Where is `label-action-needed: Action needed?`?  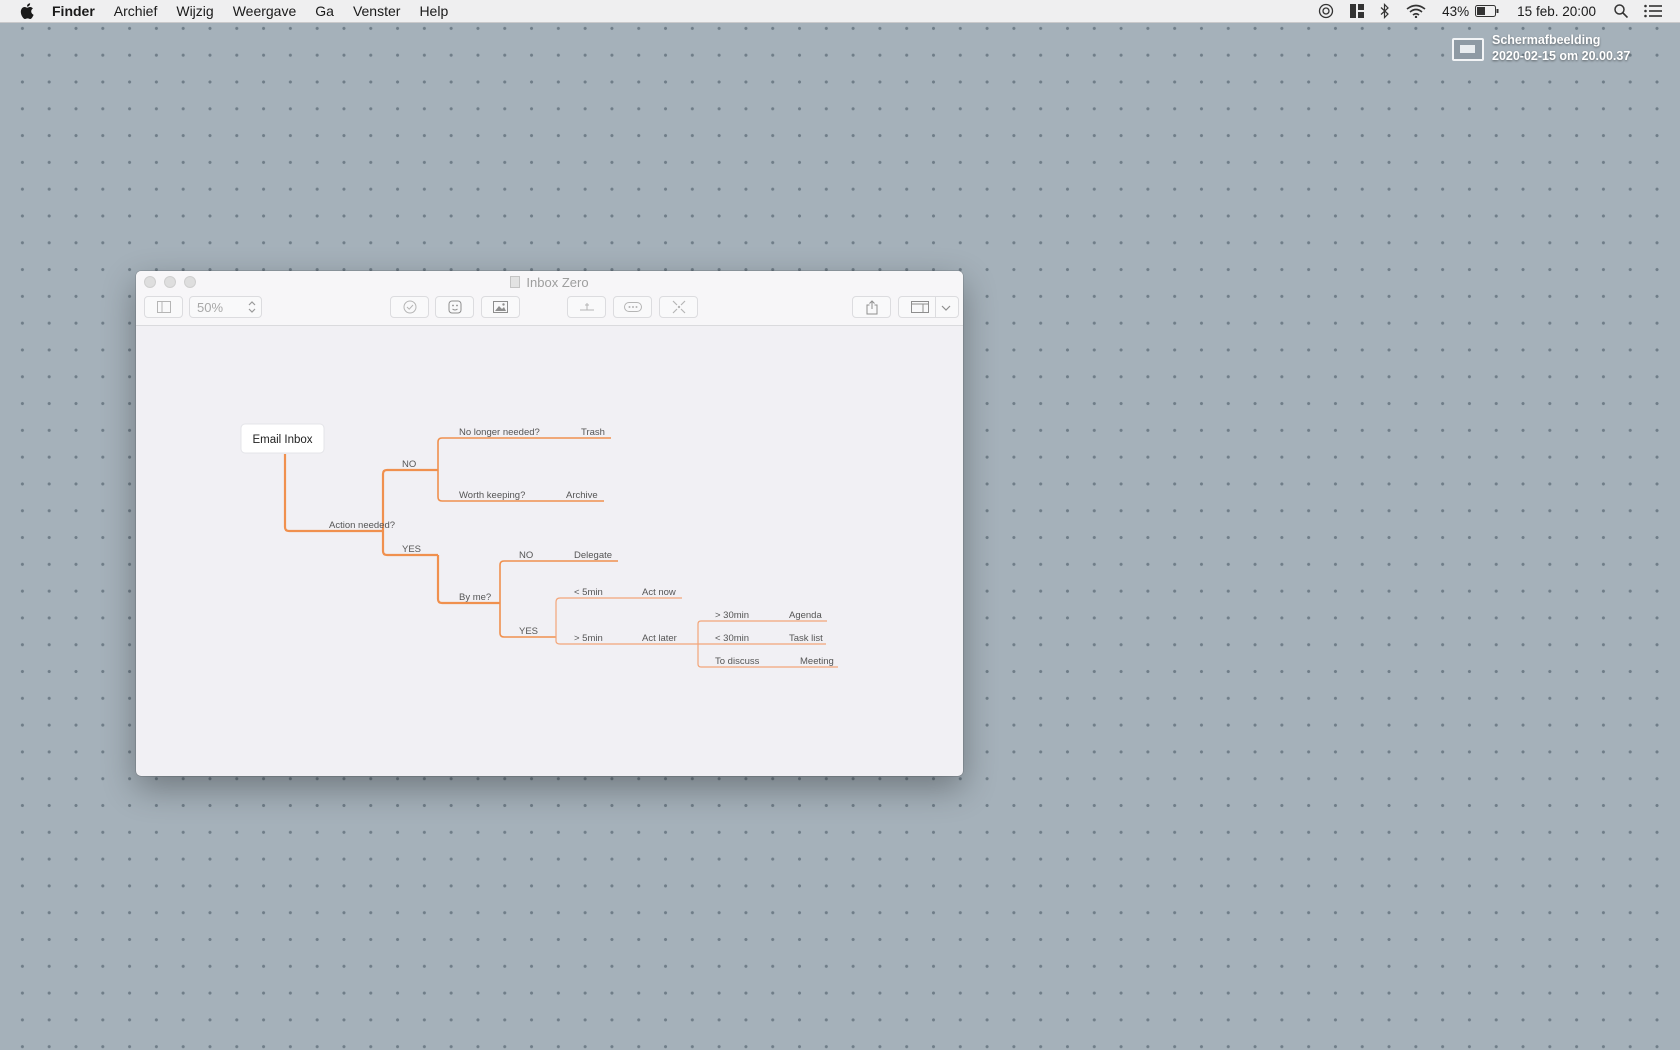 label-action-needed: Action needed? is located at coordinates (362, 525).